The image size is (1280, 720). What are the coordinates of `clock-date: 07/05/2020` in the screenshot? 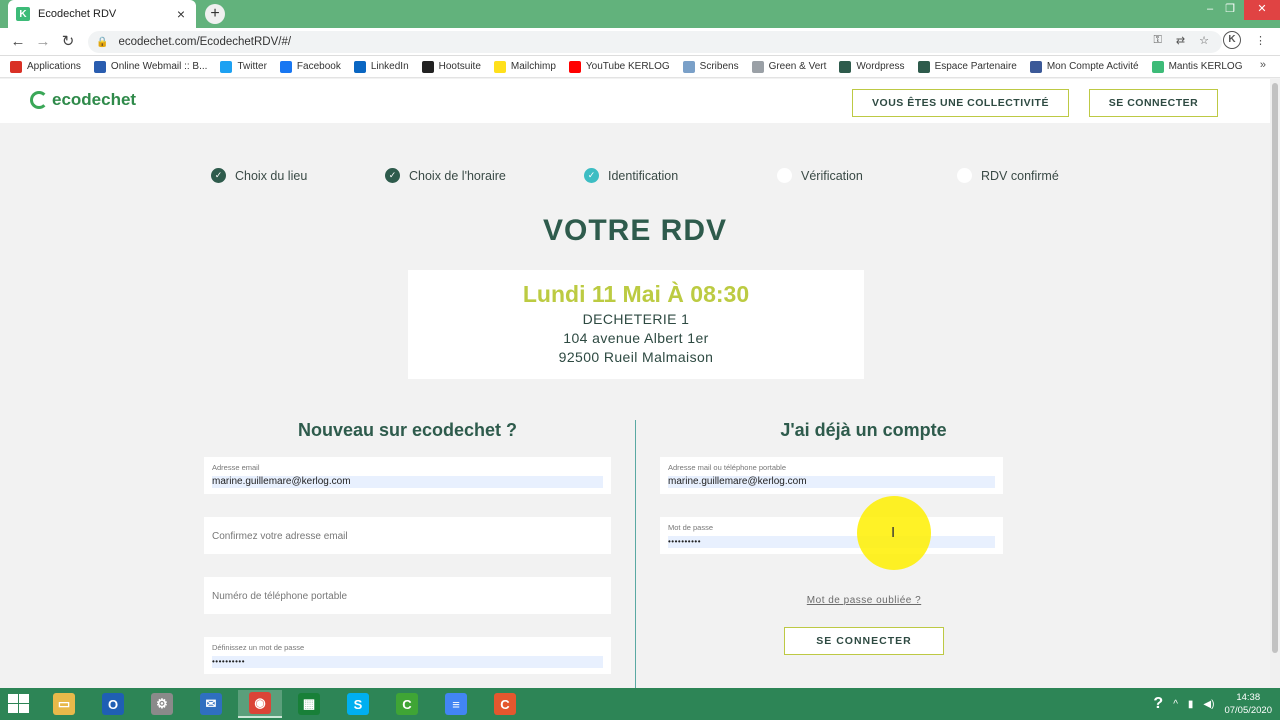 It's located at (1248, 710).